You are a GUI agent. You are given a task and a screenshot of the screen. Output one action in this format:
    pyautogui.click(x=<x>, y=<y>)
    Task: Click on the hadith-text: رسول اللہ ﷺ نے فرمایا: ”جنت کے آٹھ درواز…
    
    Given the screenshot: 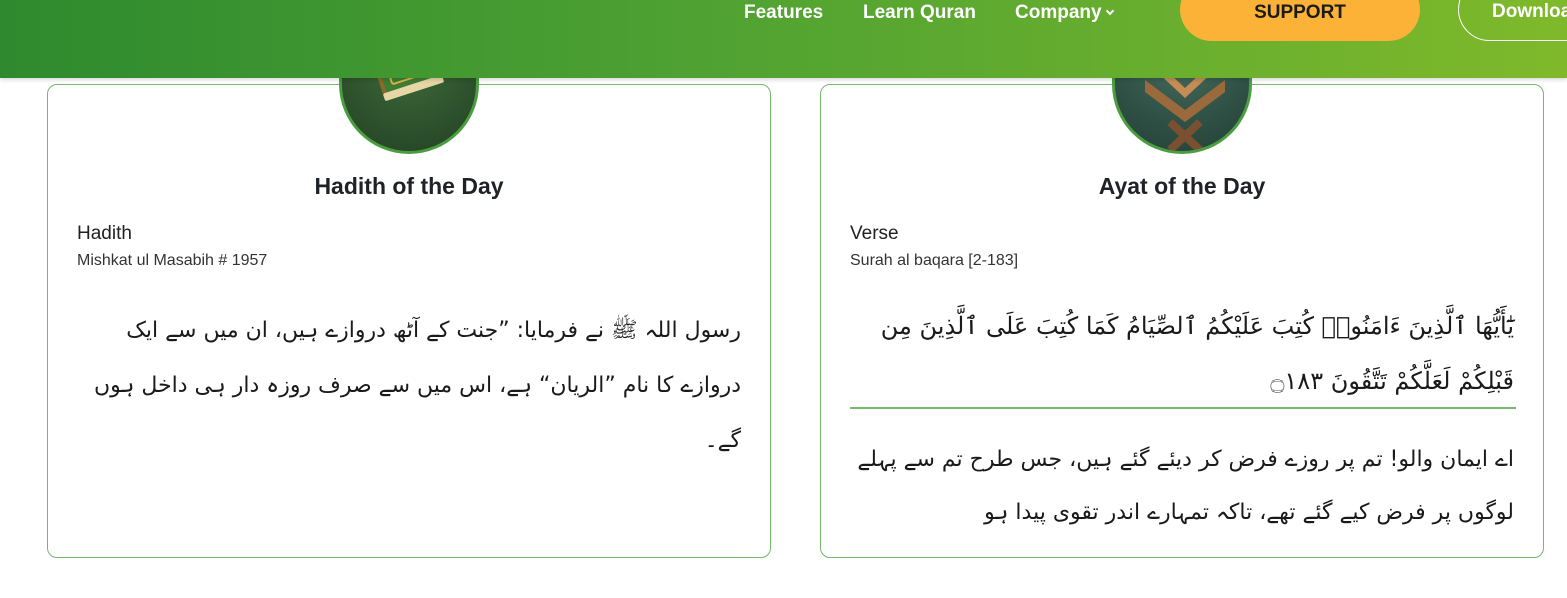 What is the action you would take?
    pyautogui.click(x=417, y=385)
    